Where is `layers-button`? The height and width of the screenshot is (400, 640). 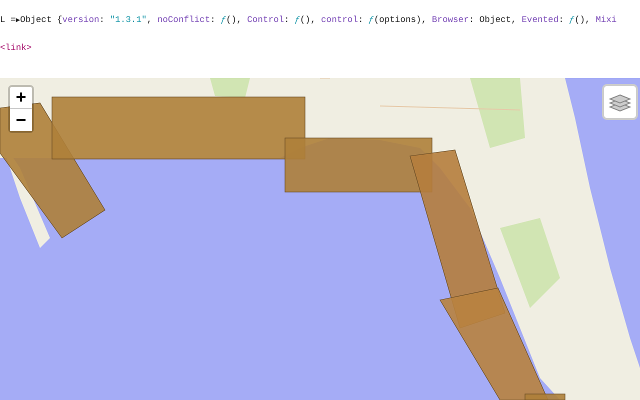
layers-button is located at coordinates (620, 102).